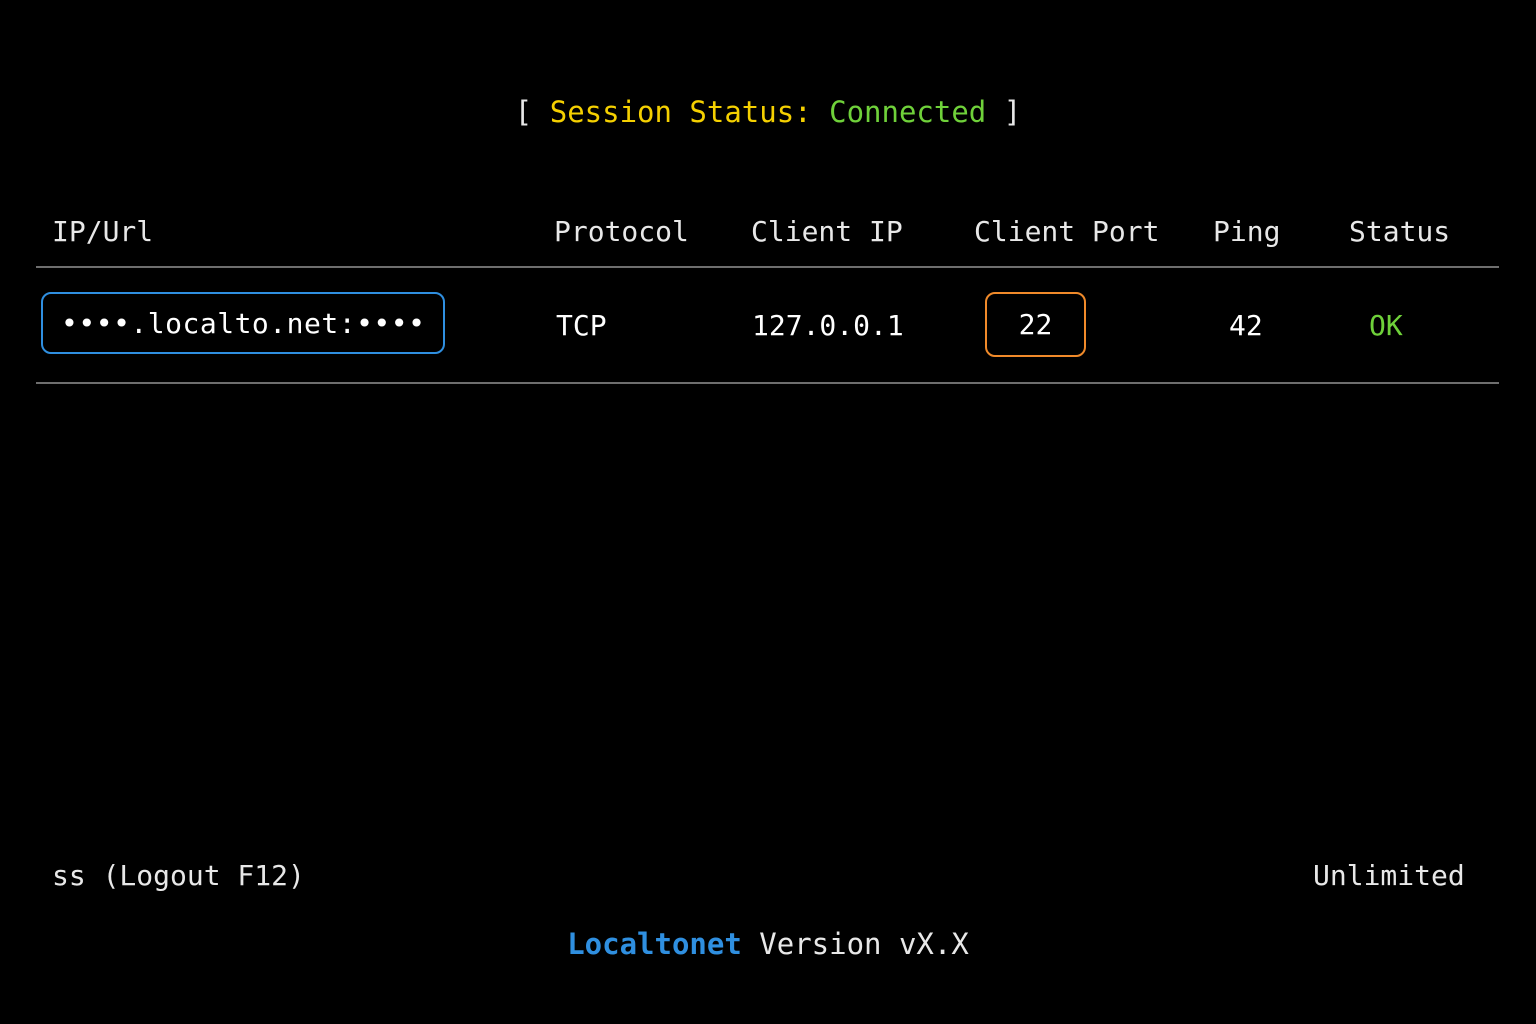 This screenshot has width=1536, height=1024. I want to click on status-open-bracket: [, so click(523, 112).